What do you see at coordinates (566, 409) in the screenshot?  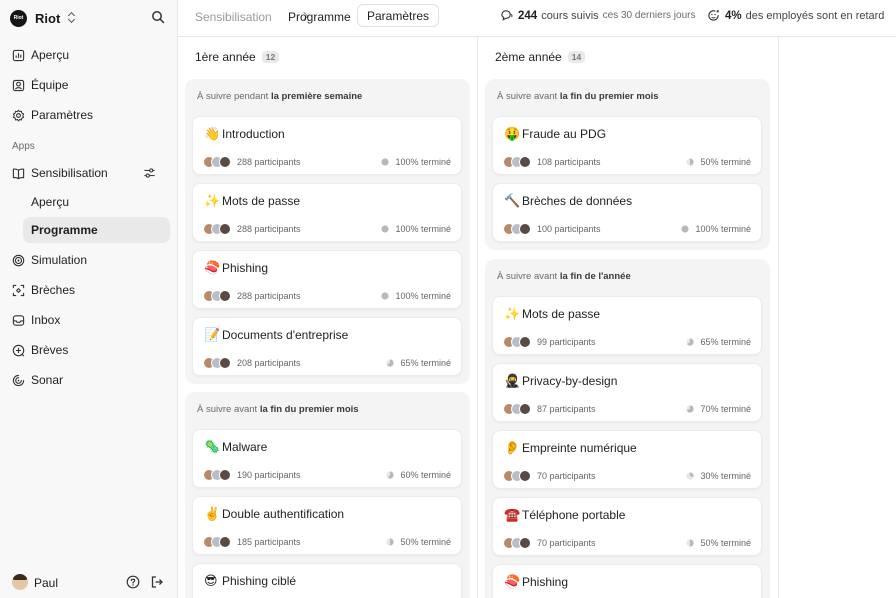 I see `participant-count: 87 participants` at bounding box center [566, 409].